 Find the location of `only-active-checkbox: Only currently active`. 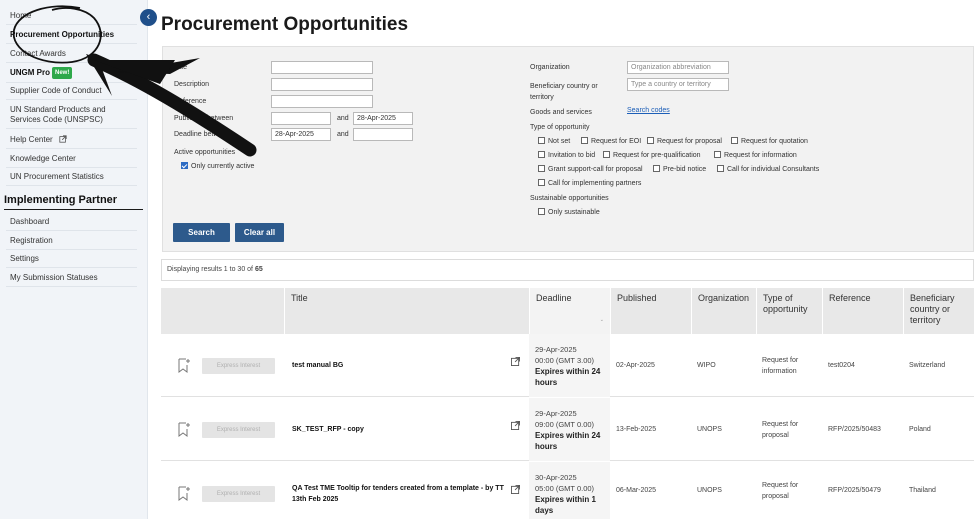

only-active-checkbox: Only currently active is located at coordinates (217, 166).